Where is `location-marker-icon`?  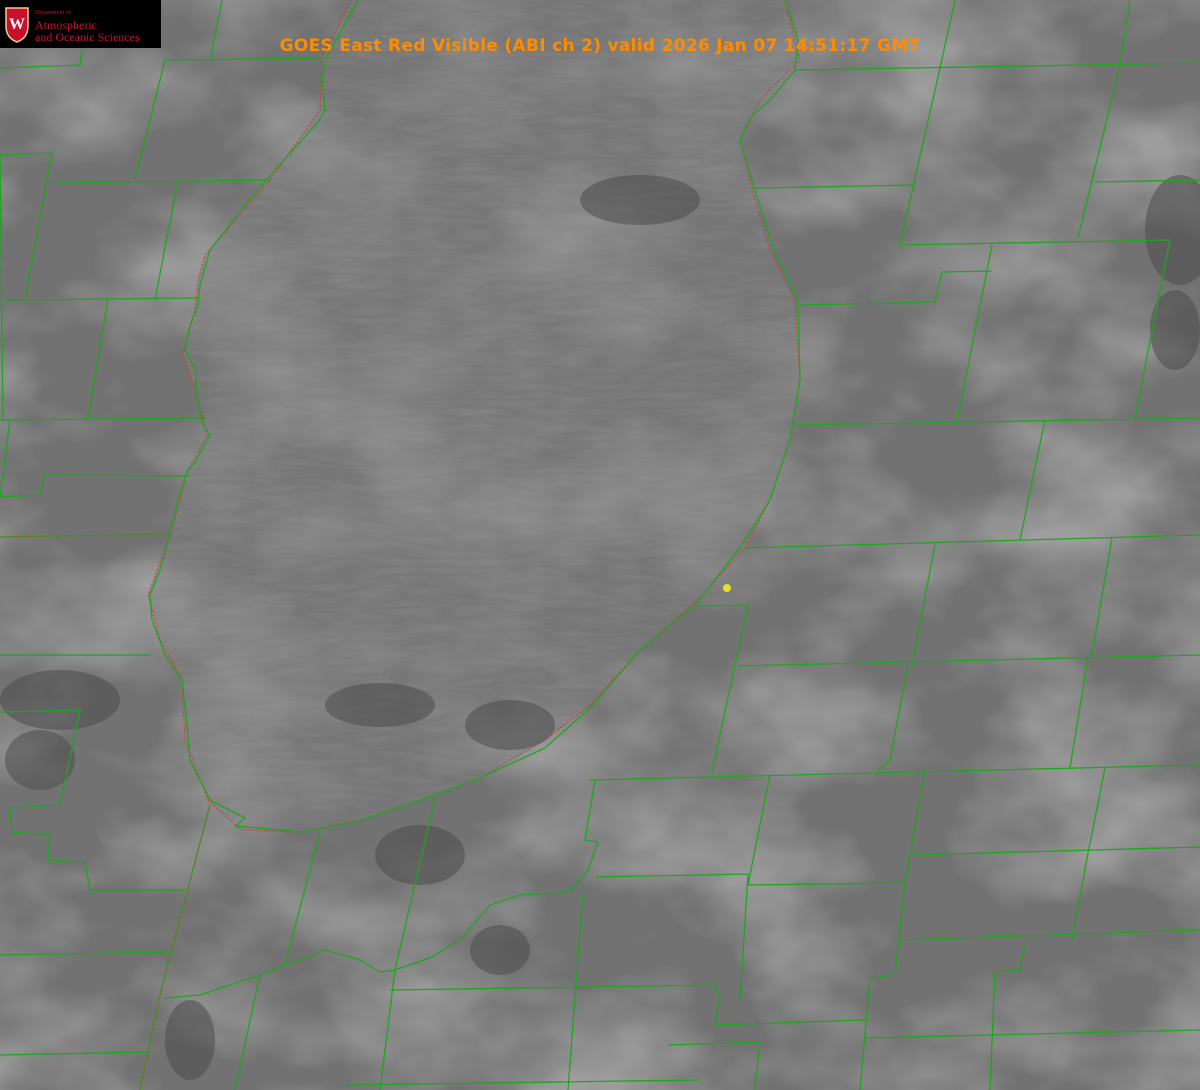
location-marker-icon is located at coordinates (727, 588).